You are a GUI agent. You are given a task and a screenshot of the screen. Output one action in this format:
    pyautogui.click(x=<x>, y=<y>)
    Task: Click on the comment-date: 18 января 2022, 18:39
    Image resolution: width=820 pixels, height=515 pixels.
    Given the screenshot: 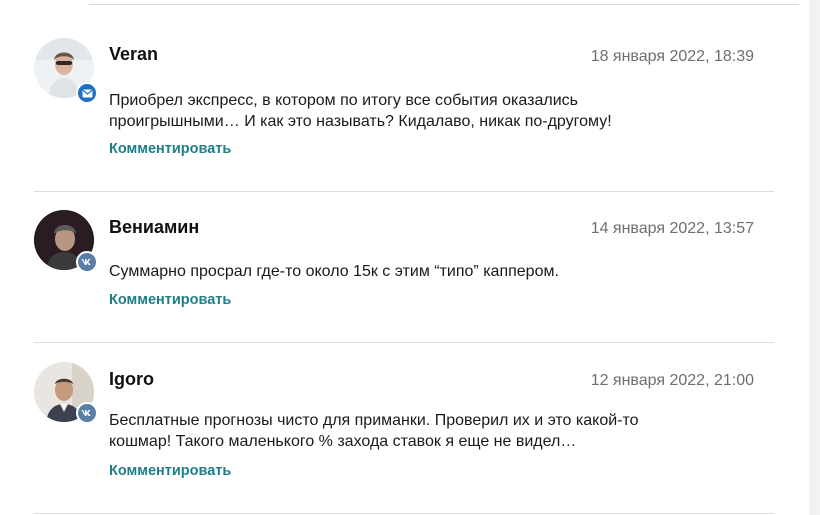 What is the action you would take?
    pyautogui.click(x=672, y=56)
    